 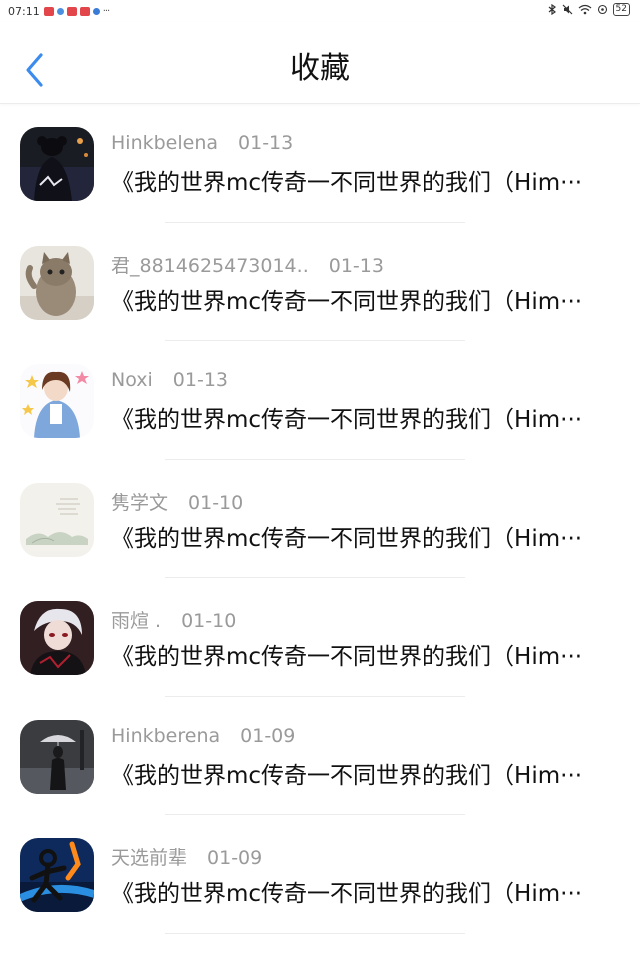 I want to click on item-meta: Hinkberena 01-09, so click(x=203, y=736).